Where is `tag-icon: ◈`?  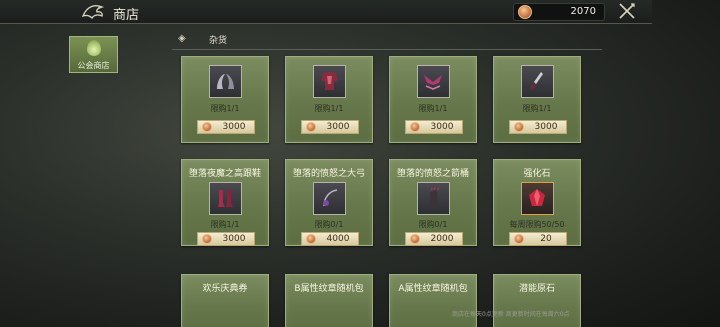 tag-icon: ◈ is located at coordinates (182, 38).